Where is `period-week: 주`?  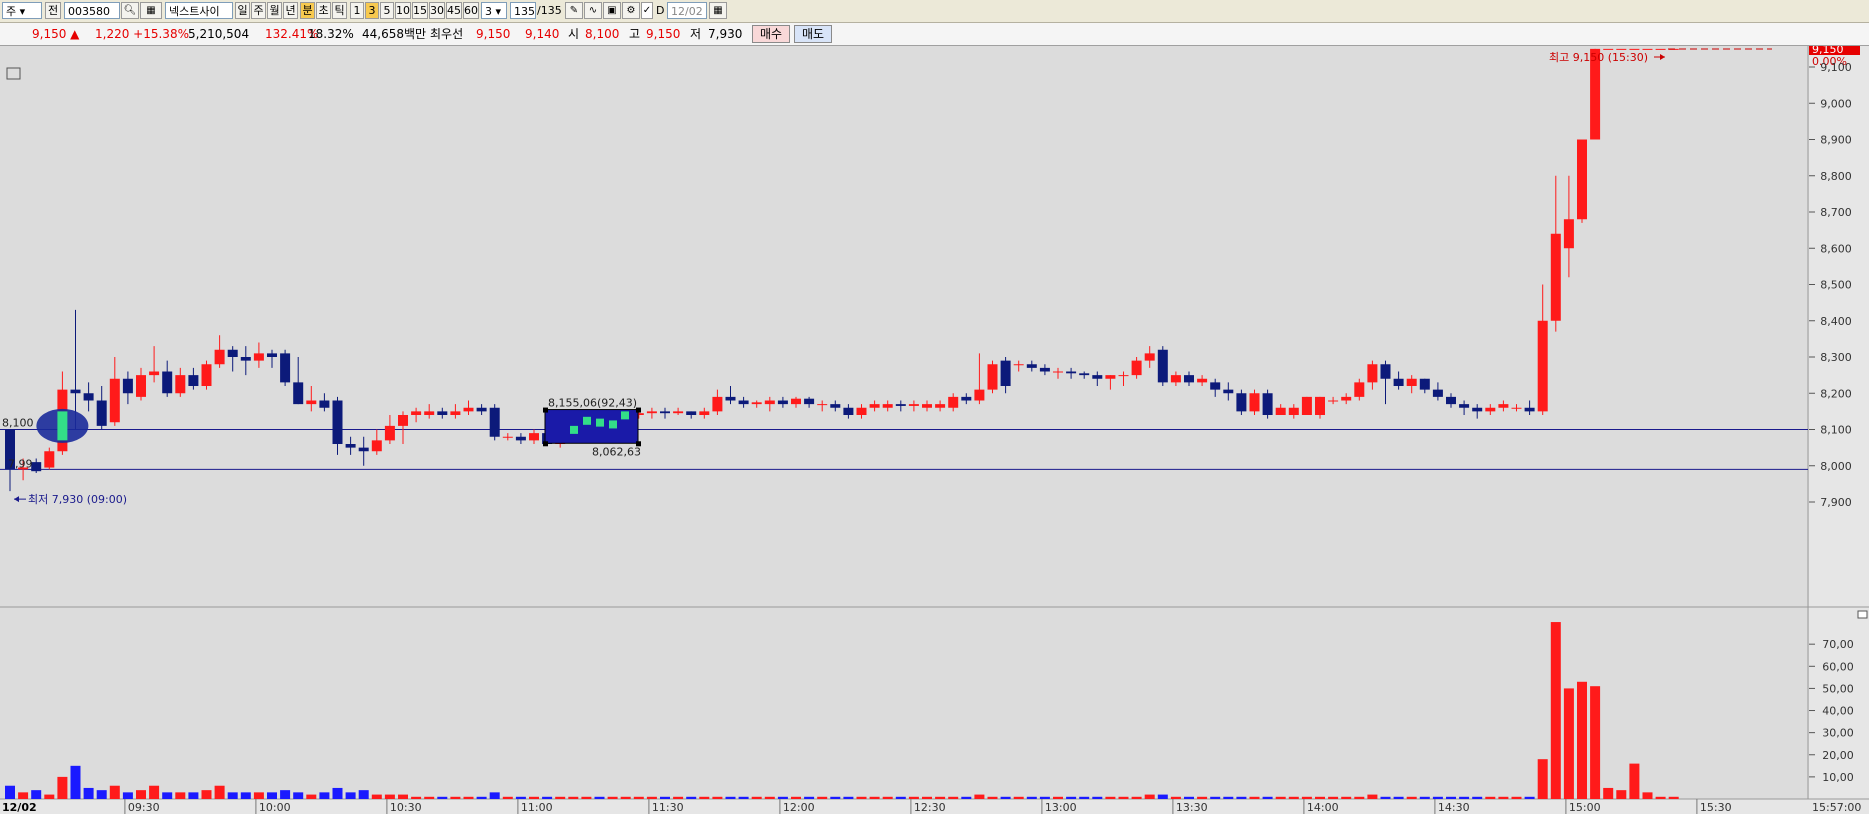 period-week: 주 is located at coordinates (258, 10).